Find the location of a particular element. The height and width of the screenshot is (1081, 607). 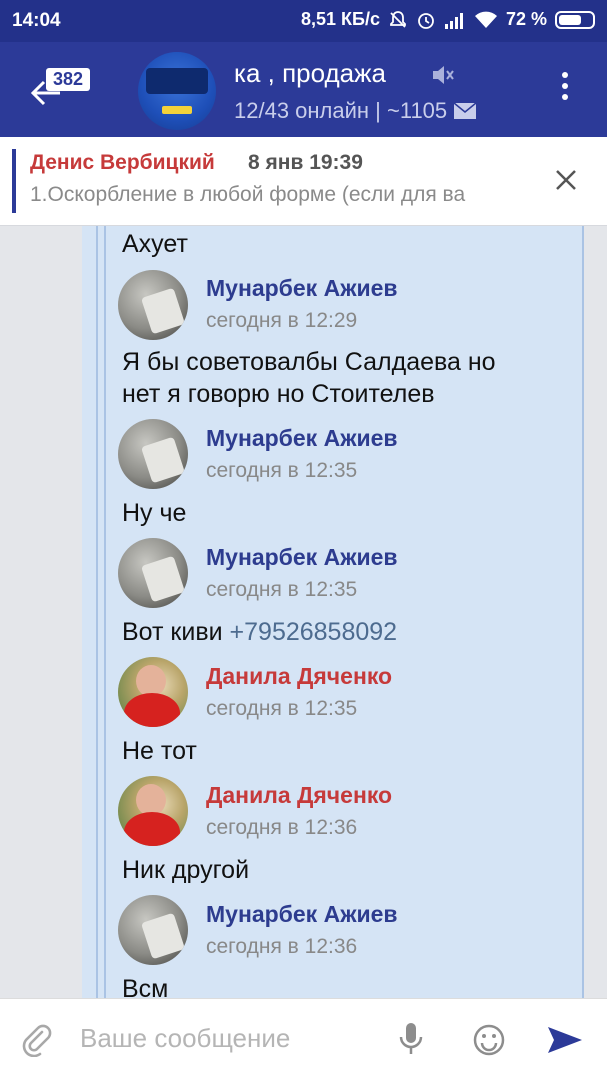

back-arrow-icon is located at coordinates (45, 93).